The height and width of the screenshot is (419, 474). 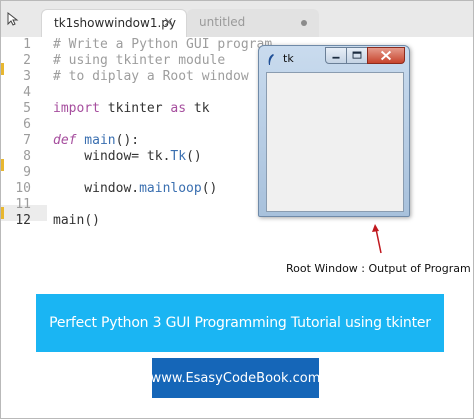 What do you see at coordinates (163, 44) in the screenshot?
I see `code-line-comment: # Write a Python GUI program` at bounding box center [163, 44].